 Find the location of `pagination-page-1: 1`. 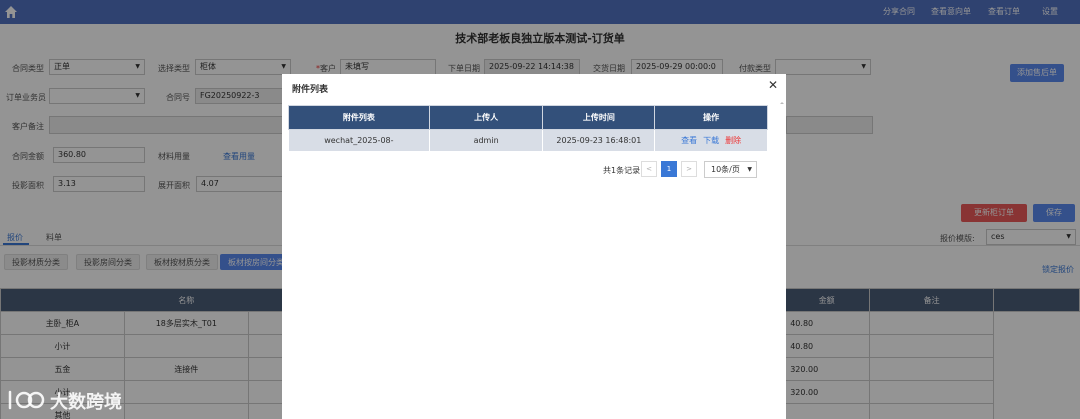

pagination-page-1: 1 is located at coordinates (669, 169).